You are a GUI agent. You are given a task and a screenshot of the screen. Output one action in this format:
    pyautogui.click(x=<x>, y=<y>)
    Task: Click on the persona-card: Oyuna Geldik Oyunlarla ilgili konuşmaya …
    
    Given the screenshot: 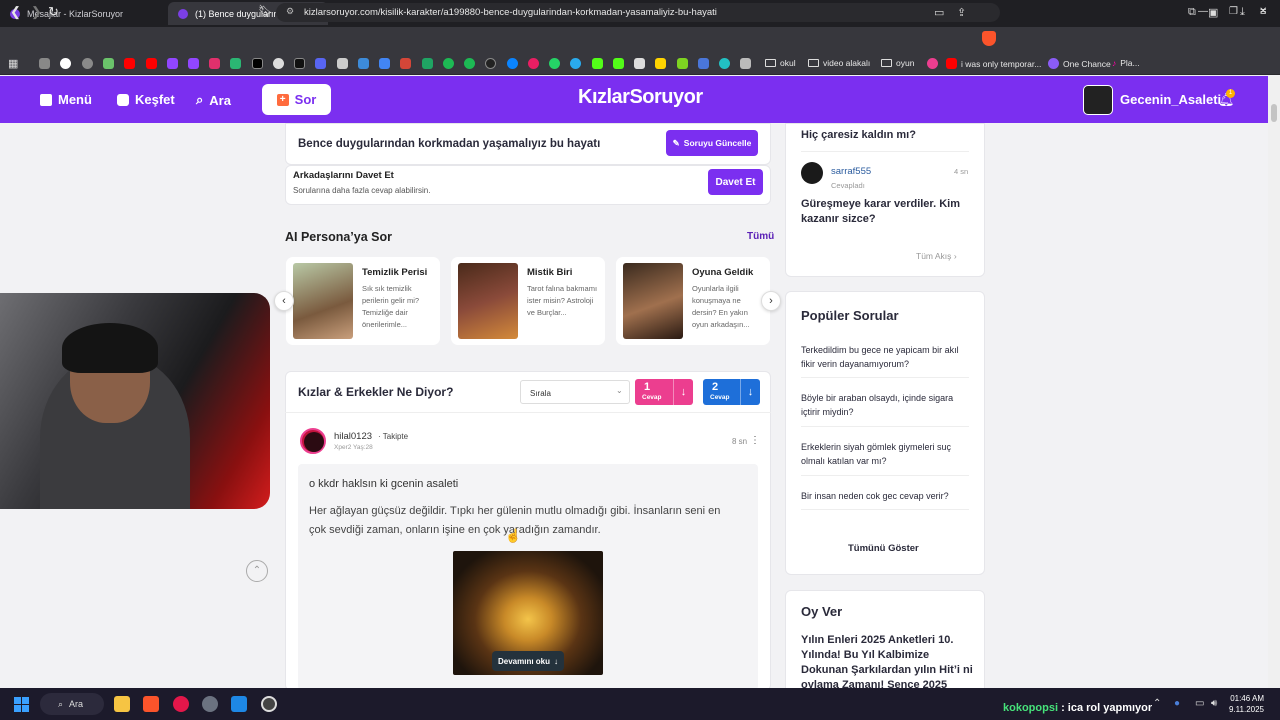 What is the action you would take?
    pyautogui.click(x=693, y=301)
    